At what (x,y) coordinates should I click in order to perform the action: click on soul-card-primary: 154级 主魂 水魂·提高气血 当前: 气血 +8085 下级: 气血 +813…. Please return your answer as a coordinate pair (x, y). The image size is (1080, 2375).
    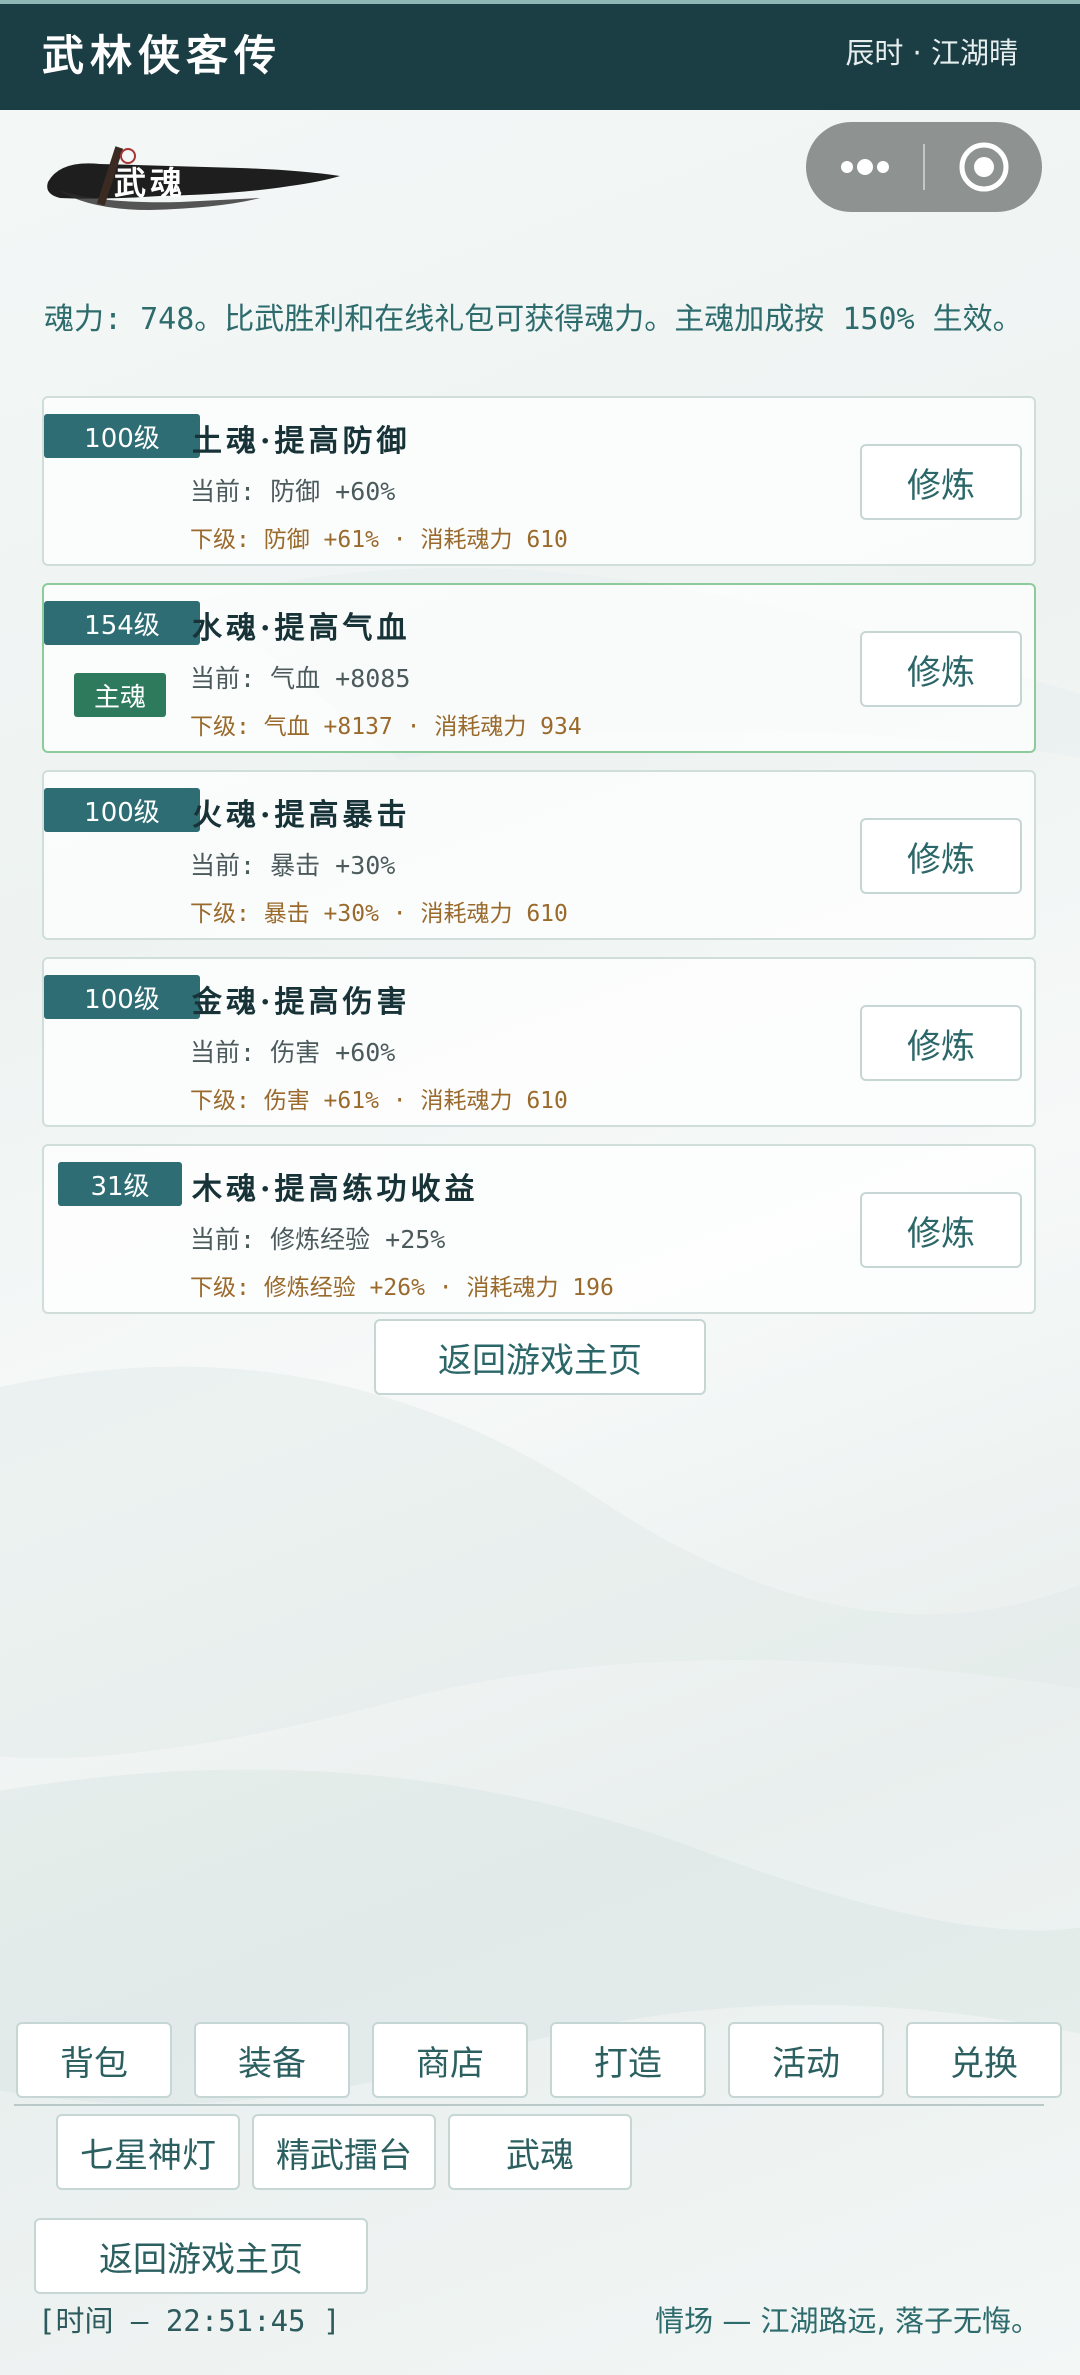
    Looking at the image, I should click on (539, 668).